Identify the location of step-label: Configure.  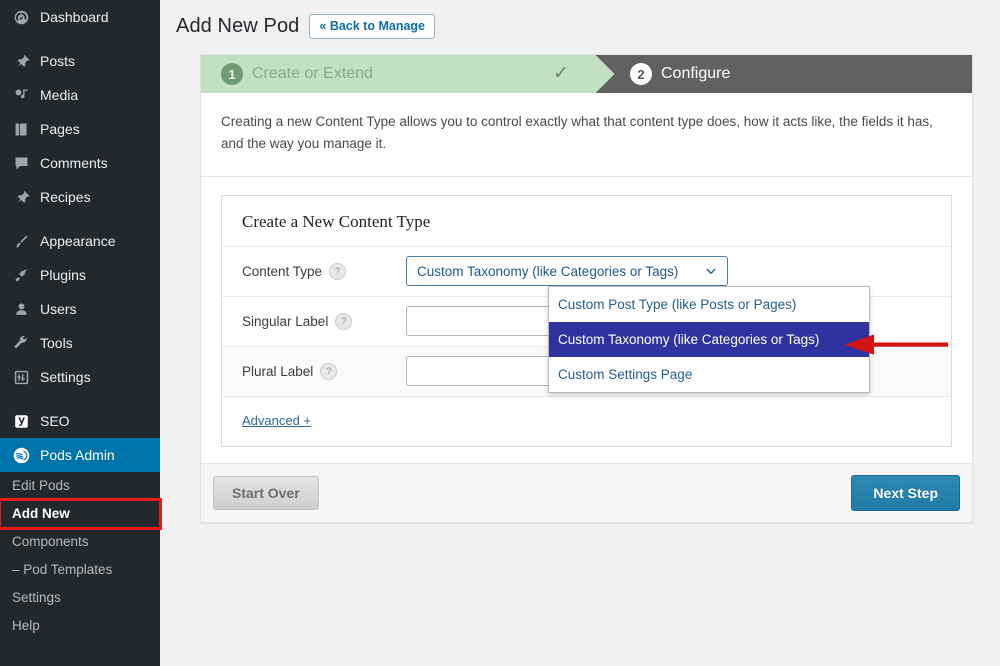
(696, 73).